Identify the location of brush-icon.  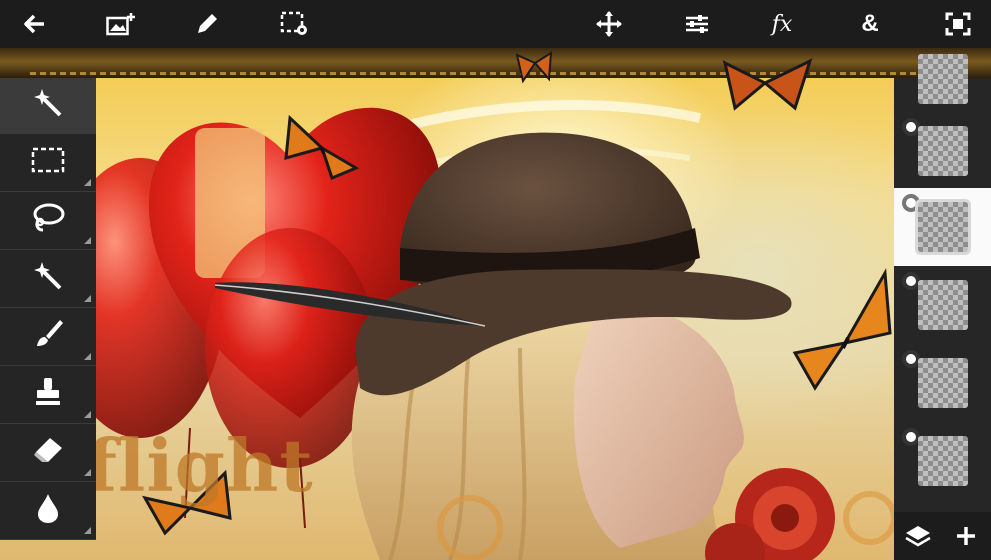
(48, 336).